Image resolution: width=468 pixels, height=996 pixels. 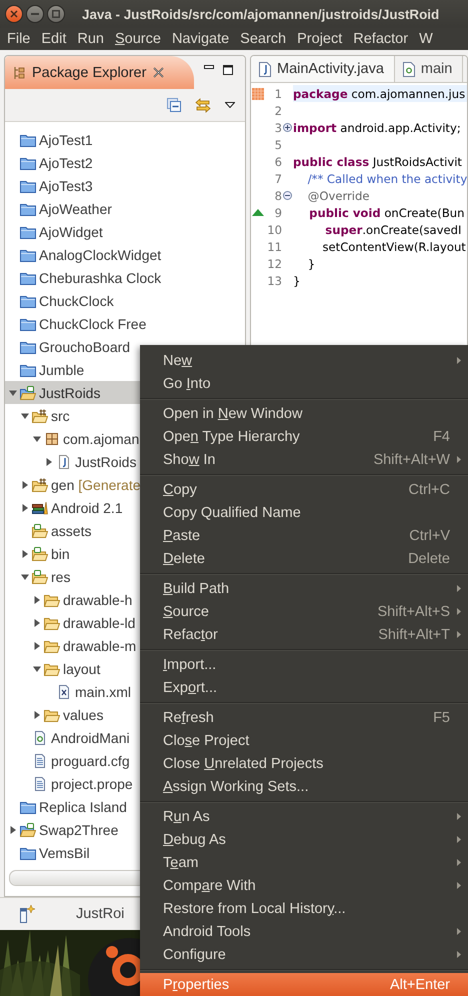 What do you see at coordinates (304, 489) in the screenshot?
I see `menu-item: Copy Ctrl+C` at bounding box center [304, 489].